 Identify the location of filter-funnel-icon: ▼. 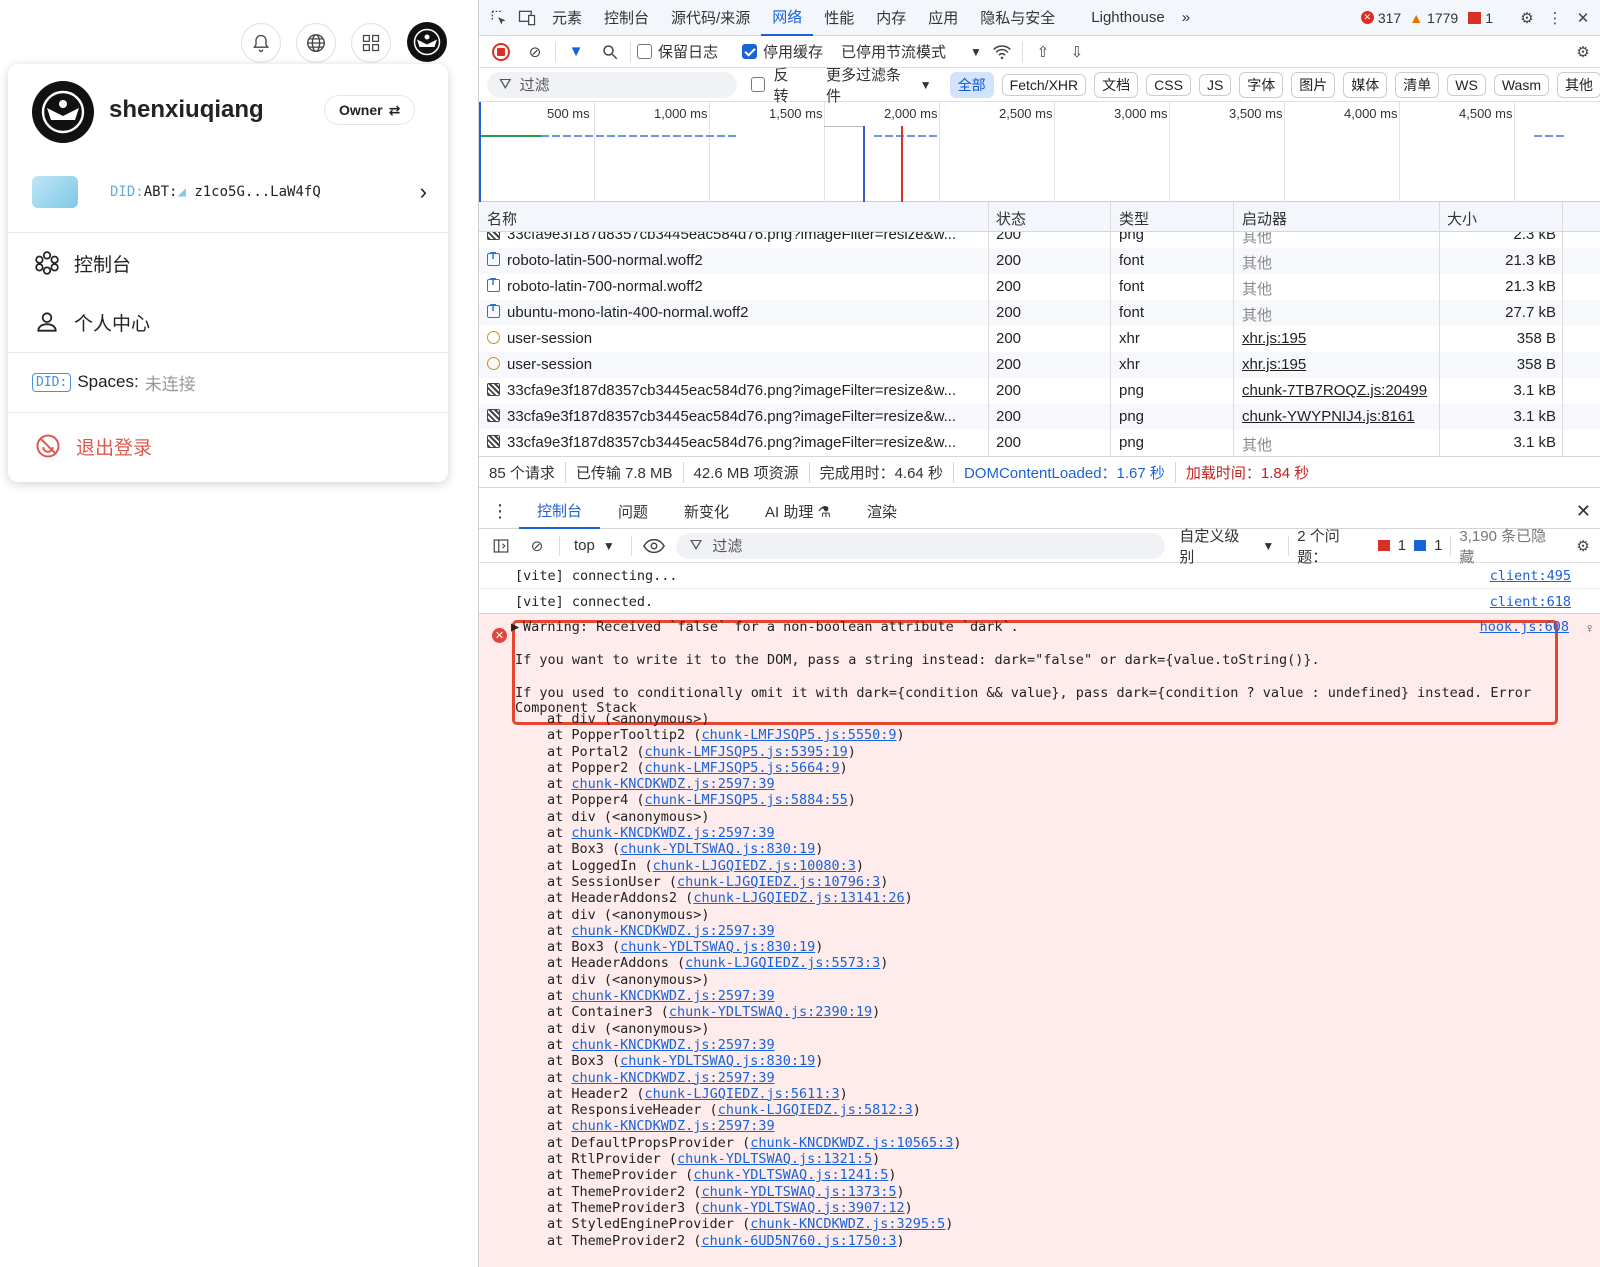
(576, 52).